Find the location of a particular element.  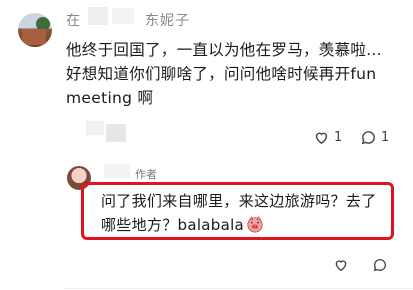

divider is located at coordinates (238, 288).